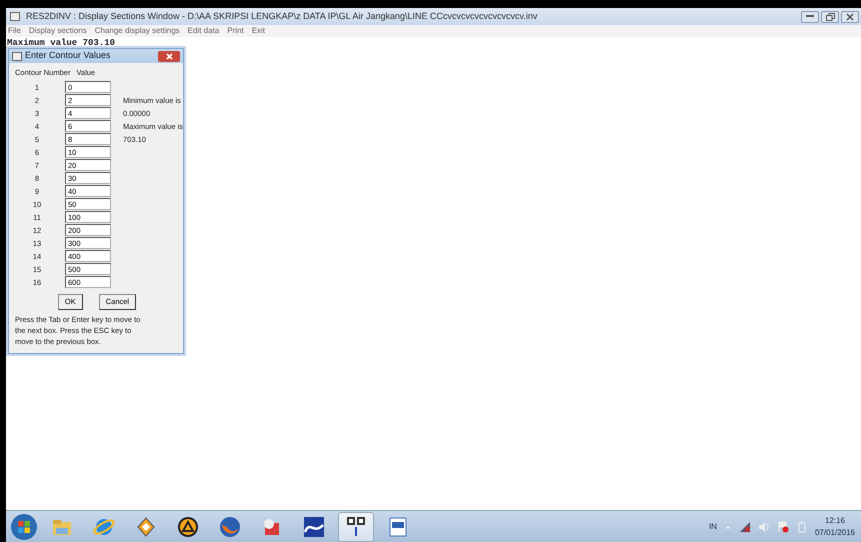  I want to click on status-text: Maximum value 703.10, so click(61, 43).